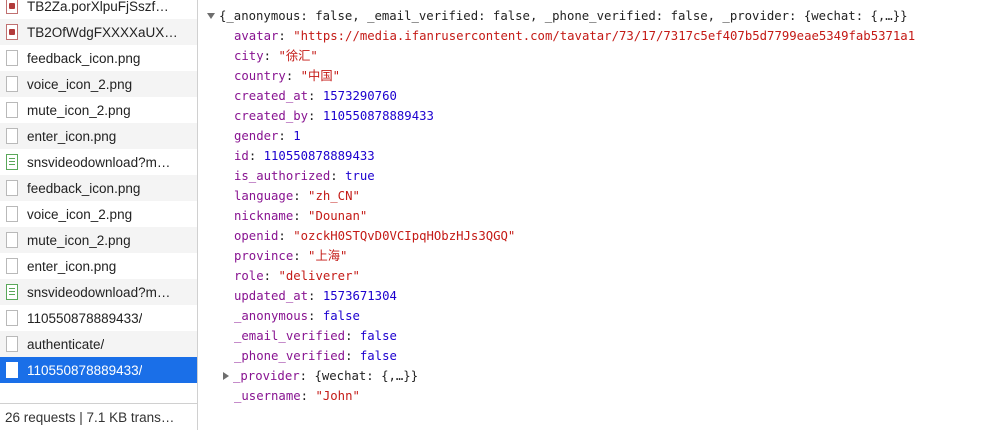 This screenshot has width=990, height=430. I want to click on json-field-id: id: 110550878889433, so click(304, 156).